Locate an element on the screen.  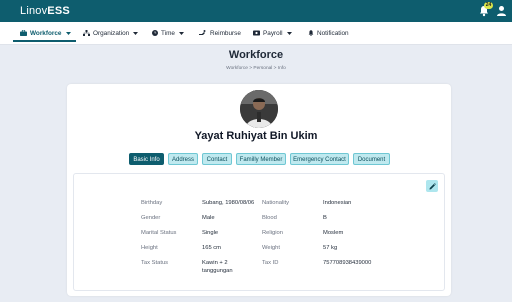
nav-notification: Notification is located at coordinates (328, 33).